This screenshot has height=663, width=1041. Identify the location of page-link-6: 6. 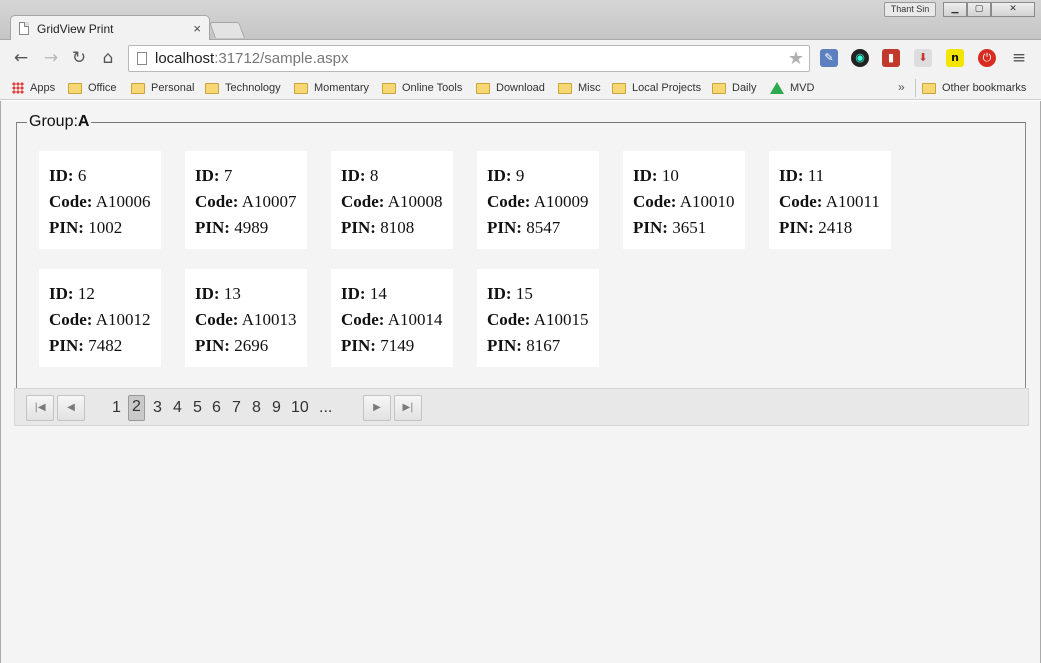
(216, 408).